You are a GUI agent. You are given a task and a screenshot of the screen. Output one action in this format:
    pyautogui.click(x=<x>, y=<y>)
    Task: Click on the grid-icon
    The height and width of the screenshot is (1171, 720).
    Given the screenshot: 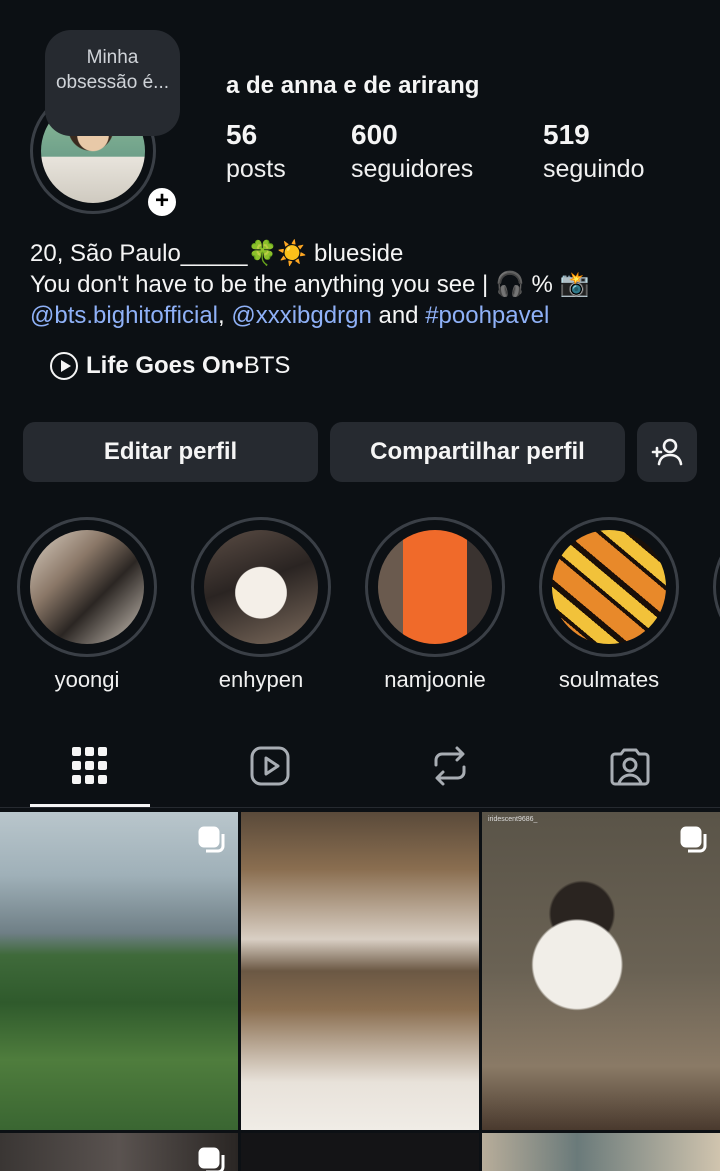 What is the action you would take?
    pyautogui.click(x=89, y=765)
    